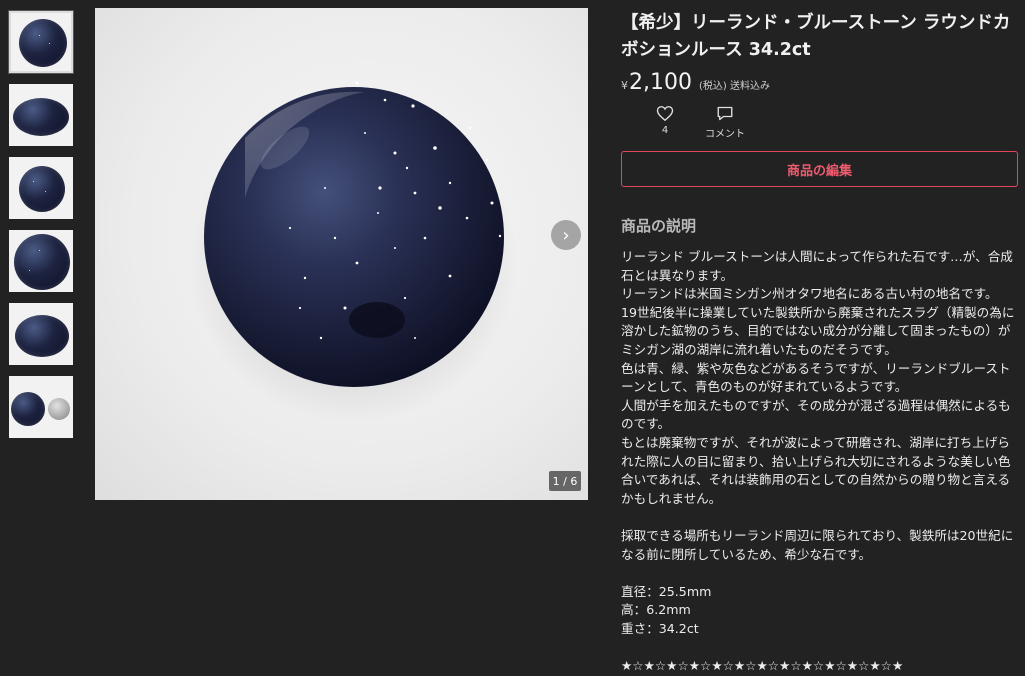  Describe the element at coordinates (660, 628) in the screenshot. I see `description-line: 重さ：34.2ct` at that location.